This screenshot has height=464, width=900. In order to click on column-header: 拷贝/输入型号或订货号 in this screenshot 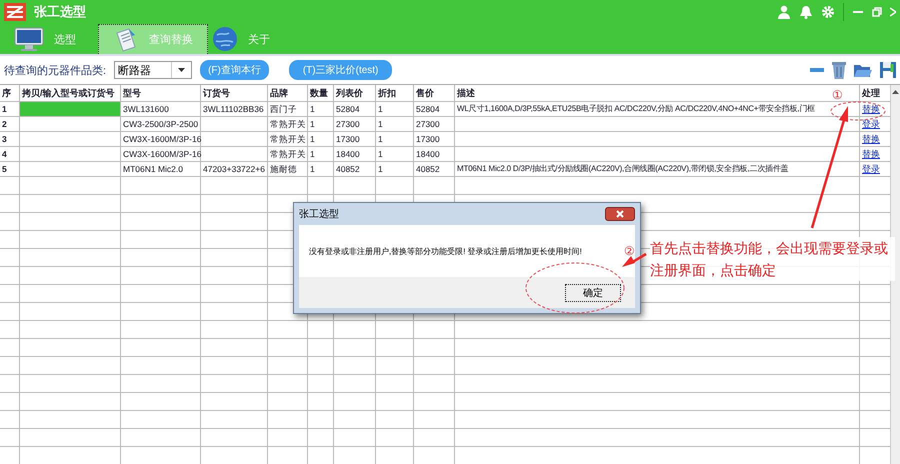, I will do `click(70, 93)`.